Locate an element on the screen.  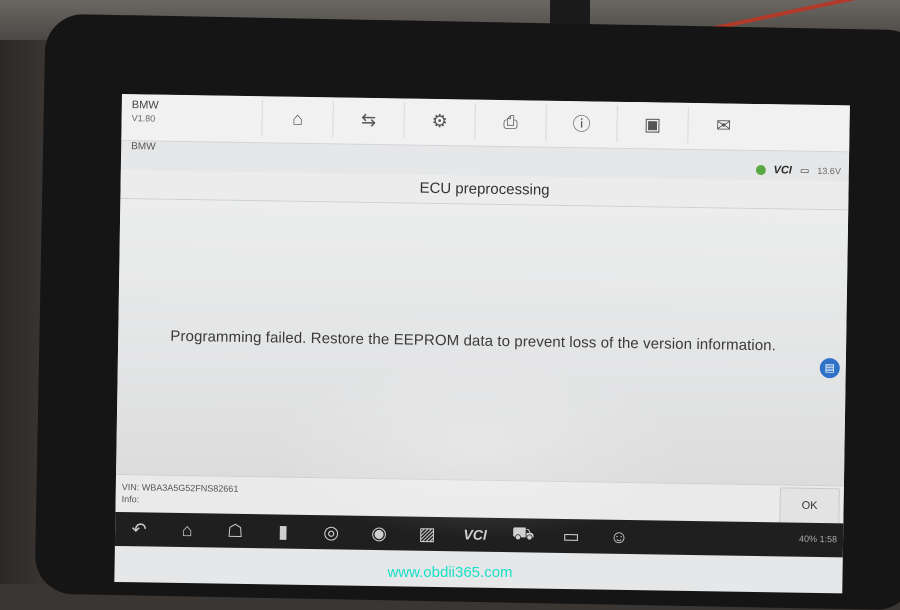
toolbar-icons: ⌂ ⇆ ⚙ ⎙ ⓘ ▣ ✉ is located at coordinates (510, 123).